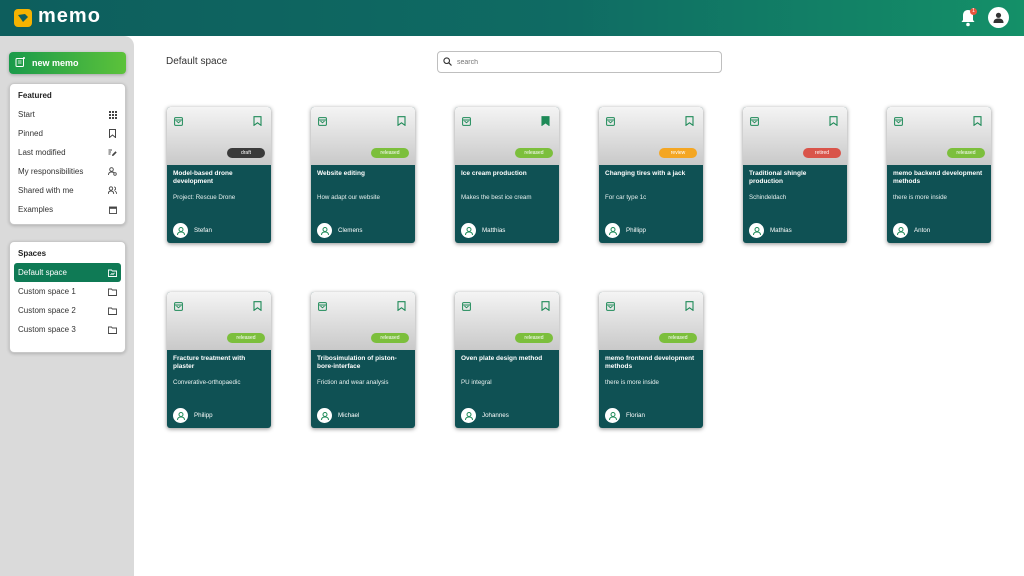 The image size is (1024, 576). What do you see at coordinates (35, 95) in the screenshot?
I see `featured-title: Featured` at bounding box center [35, 95].